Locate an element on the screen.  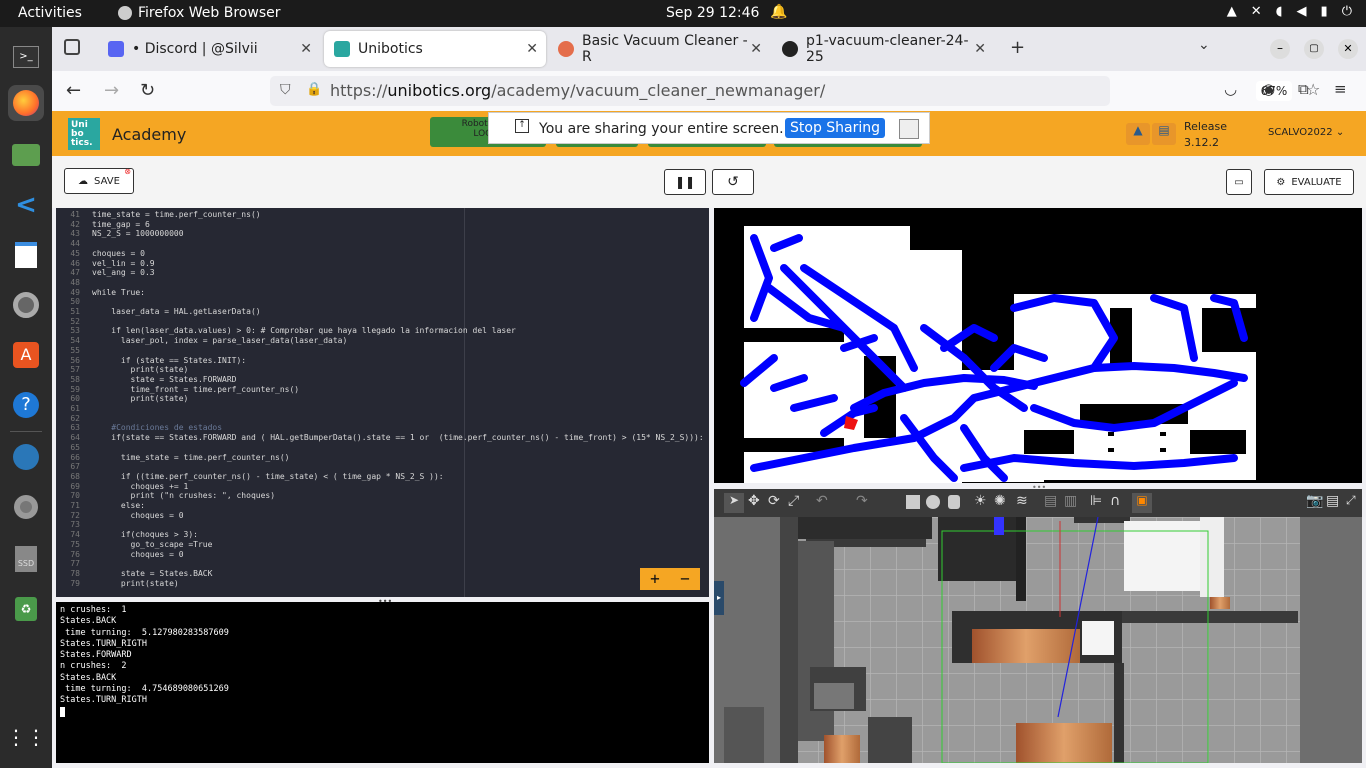
align-icon: ⊫ is located at coordinates (1096, 501).